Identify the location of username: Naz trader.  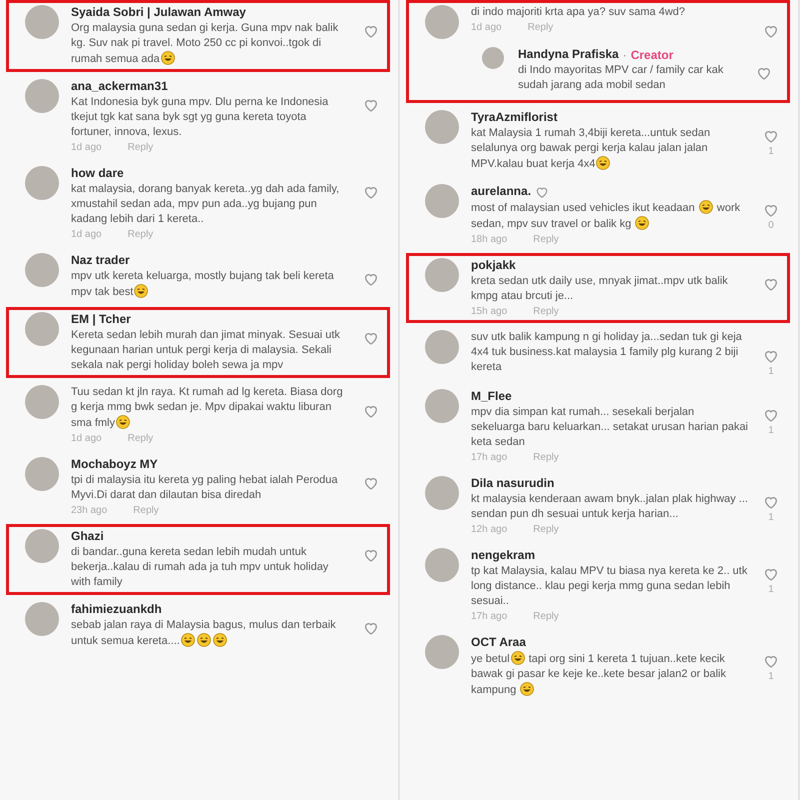
(100, 260).